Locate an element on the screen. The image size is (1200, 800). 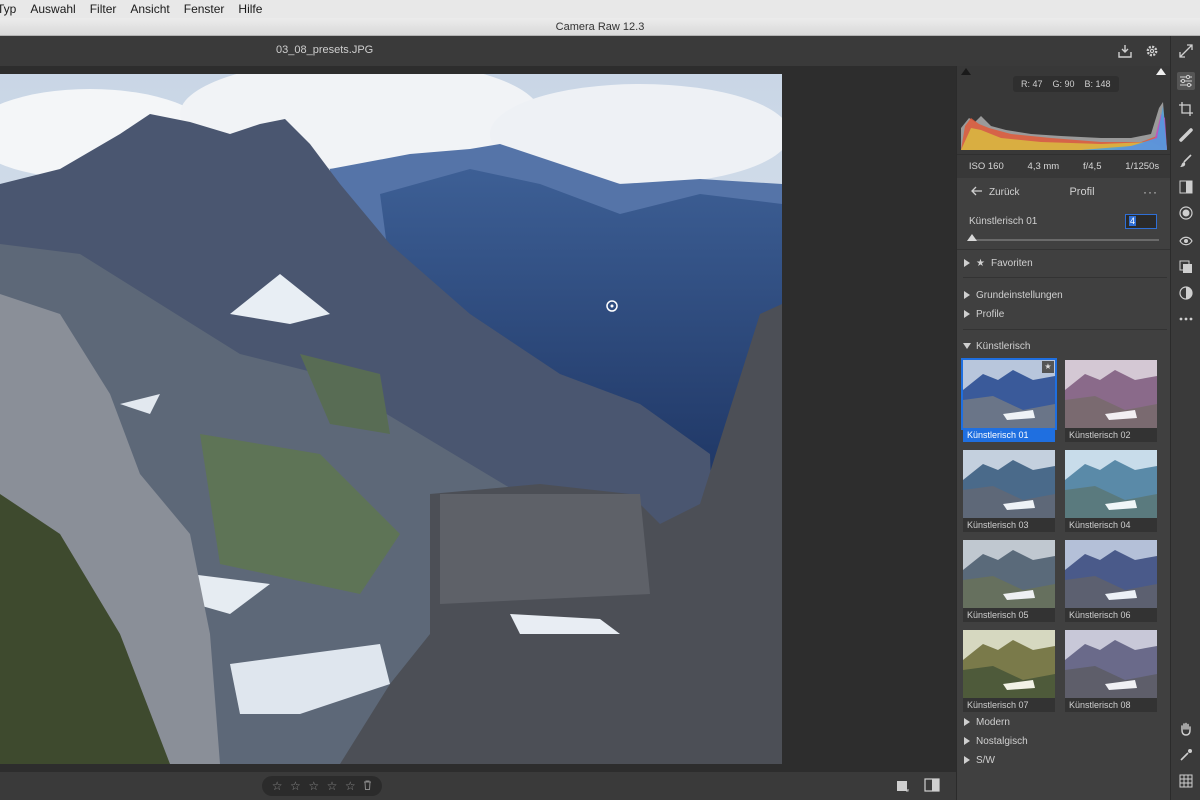
menu-typ: Typ is located at coordinates (11, 9).